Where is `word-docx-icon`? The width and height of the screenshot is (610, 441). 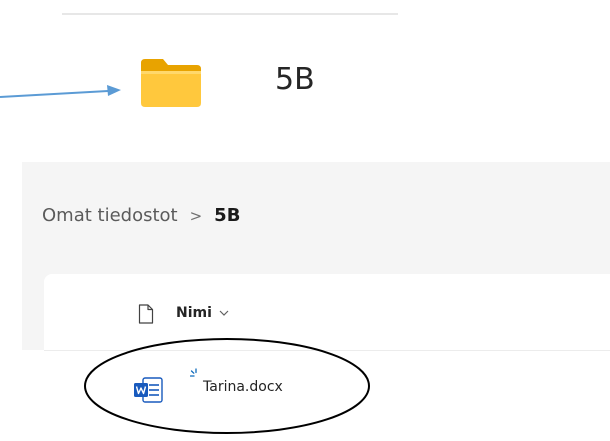
word-docx-icon is located at coordinates (148, 390).